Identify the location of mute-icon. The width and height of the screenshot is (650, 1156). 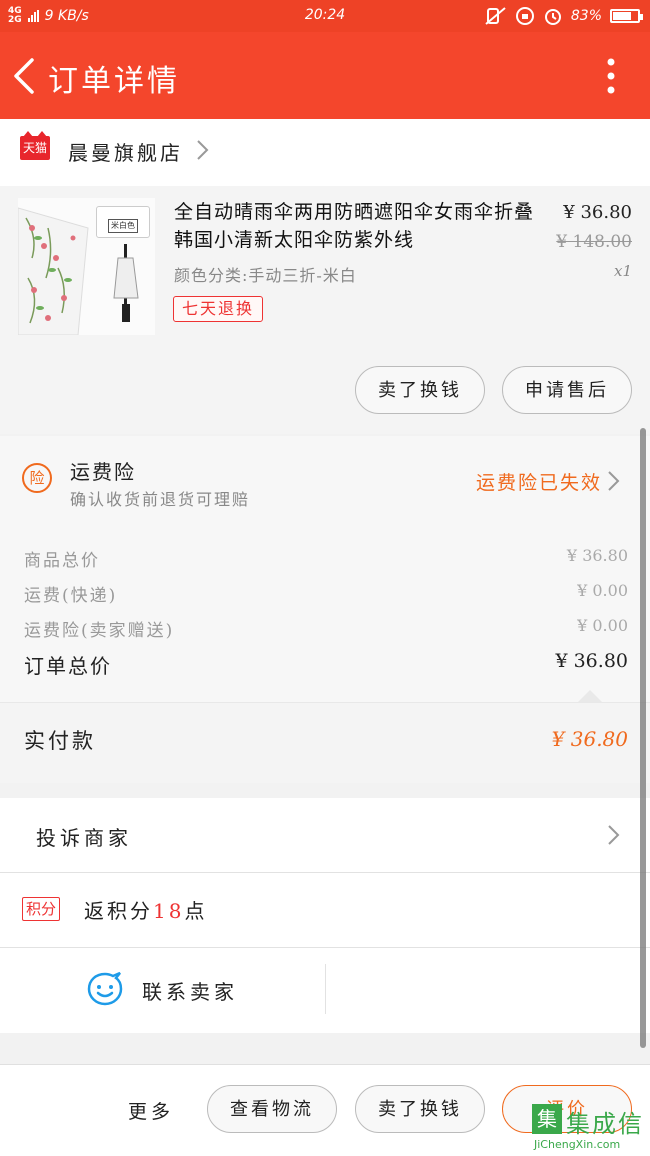
(495, 16).